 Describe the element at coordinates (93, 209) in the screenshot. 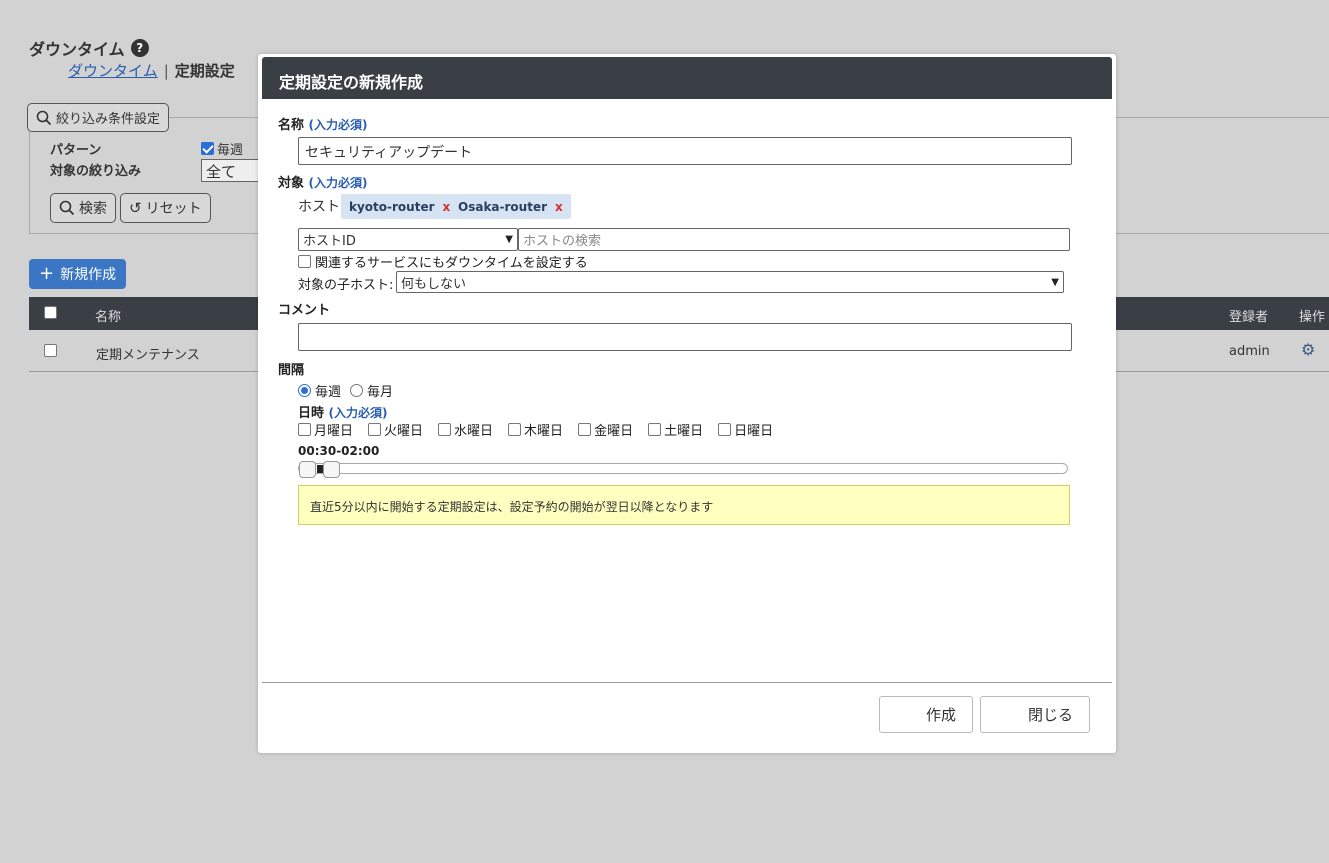

I see `filter-search-label: 検索` at that location.